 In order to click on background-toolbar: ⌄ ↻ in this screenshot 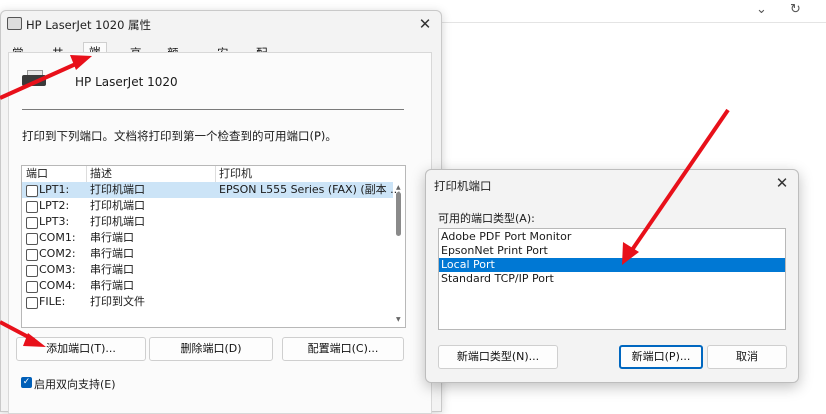, I will do `click(633, 11)`.